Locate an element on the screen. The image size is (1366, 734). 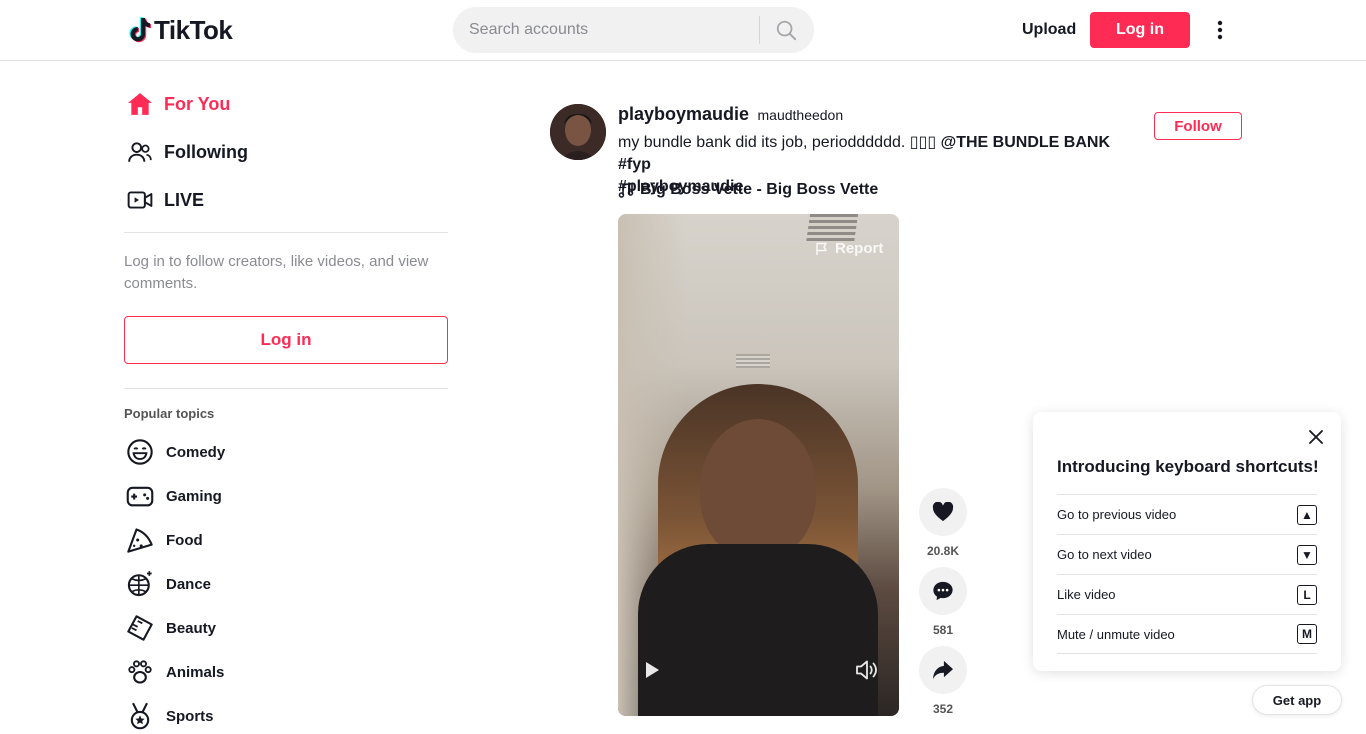
play-icon is located at coordinates (652, 670).